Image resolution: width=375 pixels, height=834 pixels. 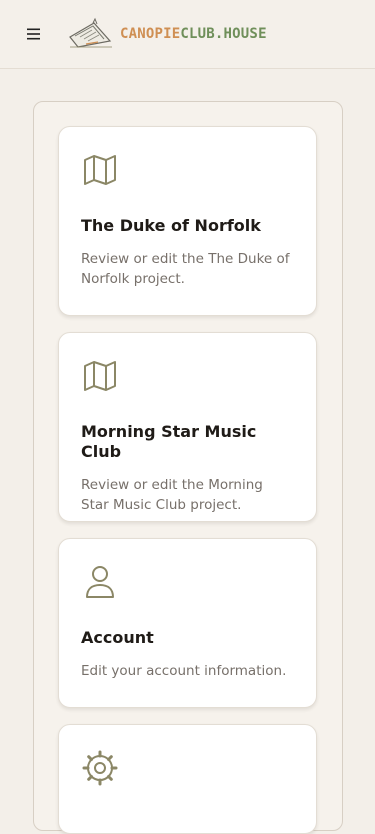 What do you see at coordinates (223, 34) in the screenshot?
I see `logo-text-clubhouse: CLUB.HOUSE` at bounding box center [223, 34].